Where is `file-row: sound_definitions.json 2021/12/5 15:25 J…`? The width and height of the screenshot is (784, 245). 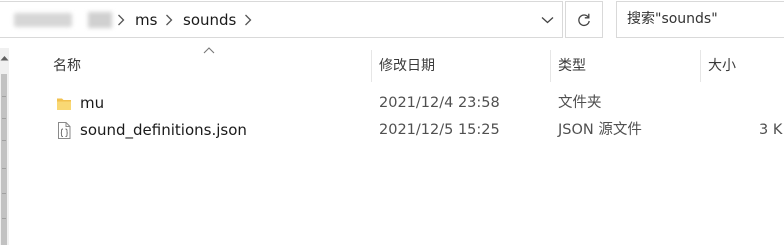 file-row: sound_definitions.json 2021/12/5 15:25 J… is located at coordinates (396, 130).